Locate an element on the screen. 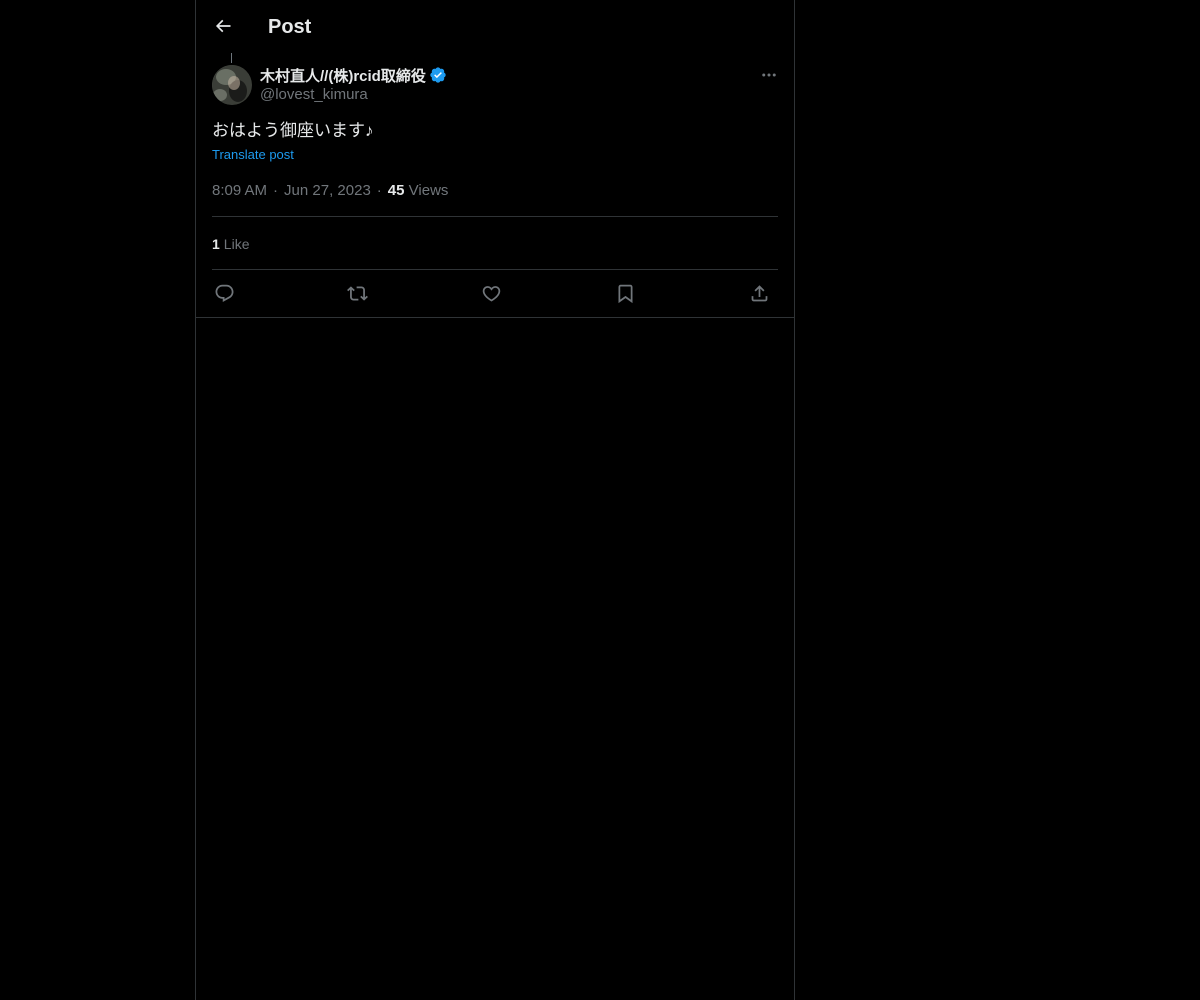  author-display-name: 木村直人//(株)rcid取締役 is located at coordinates (343, 75).